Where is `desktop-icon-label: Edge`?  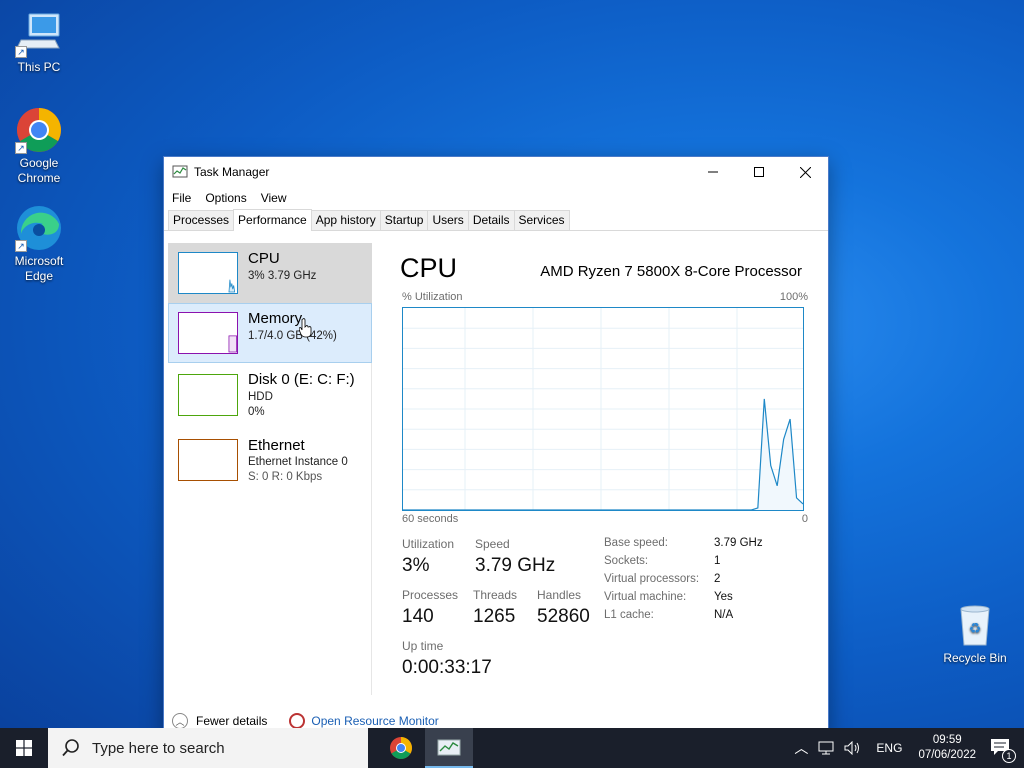 desktop-icon-label: Edge is located at coordinates (39, 276).